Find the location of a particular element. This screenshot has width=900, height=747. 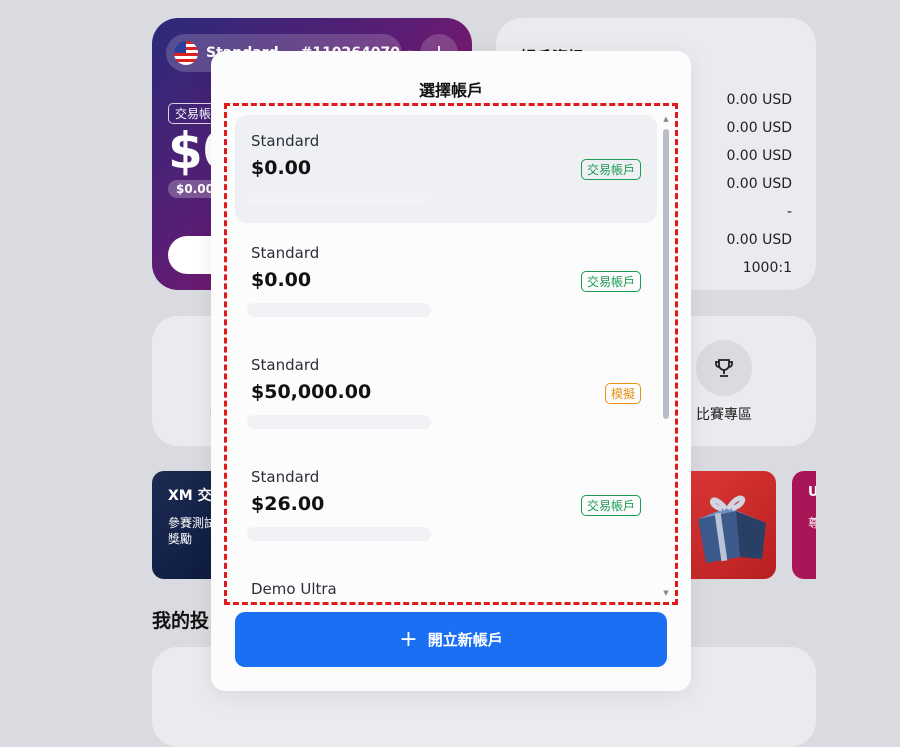

account-balance: $26.00 is located at coordinates (288, 504).